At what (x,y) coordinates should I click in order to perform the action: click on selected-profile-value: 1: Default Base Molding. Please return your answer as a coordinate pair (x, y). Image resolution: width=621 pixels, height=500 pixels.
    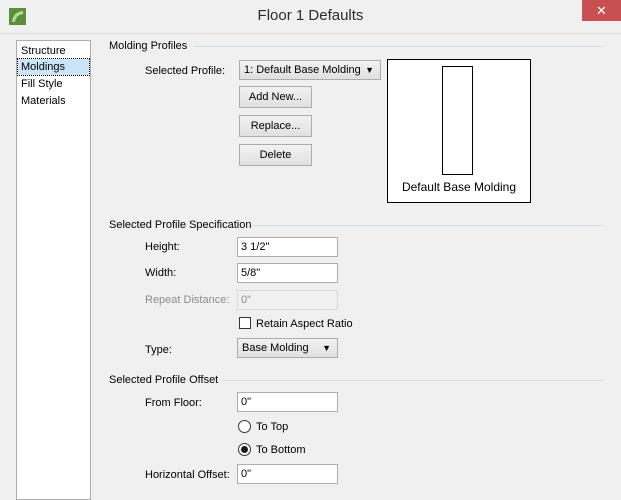
    Looking at the image, I should click on (302, 70).